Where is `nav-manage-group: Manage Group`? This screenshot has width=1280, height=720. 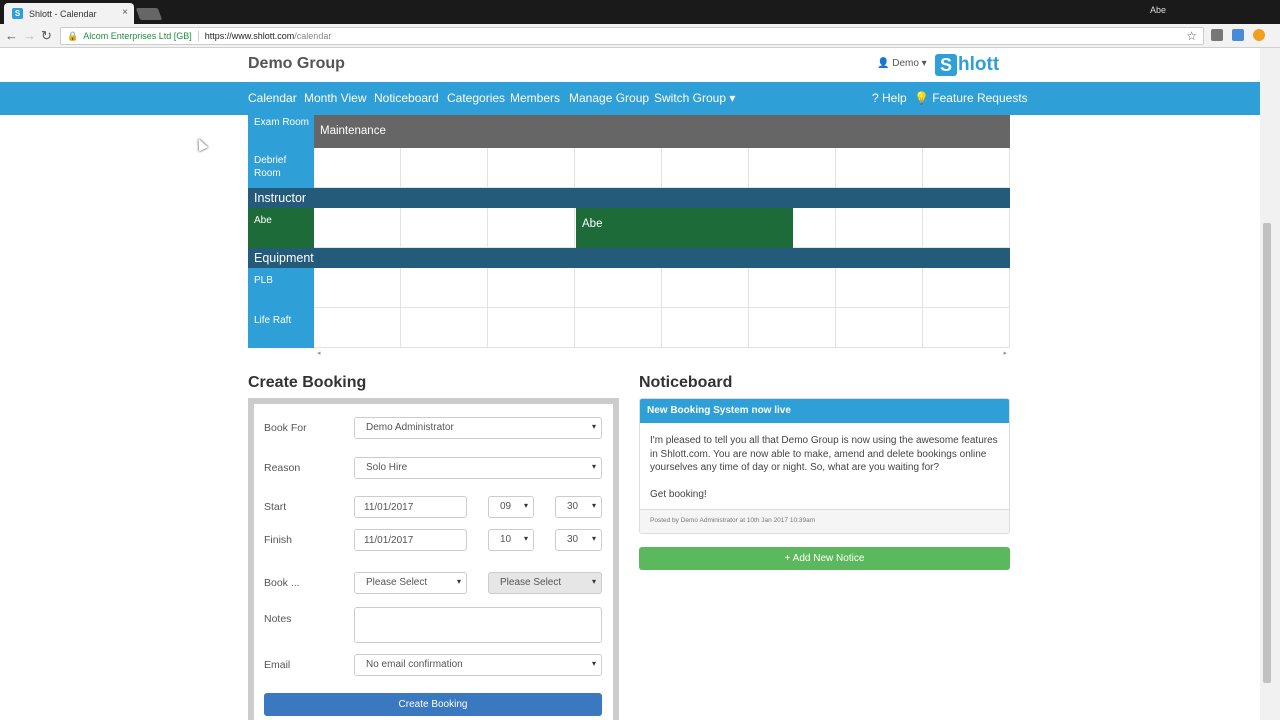
nav-manage-group: Manage Group is located at coordinates (609, 98).